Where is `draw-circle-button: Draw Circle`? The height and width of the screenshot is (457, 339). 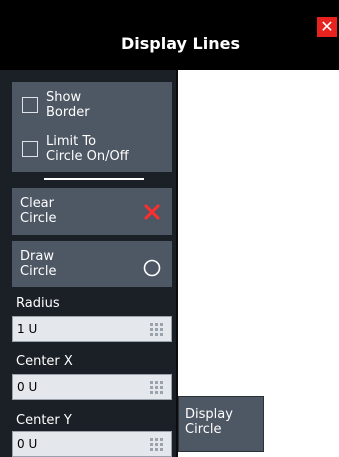
draw-circle-button: Draw Circle is located at coordinates (92, 264).